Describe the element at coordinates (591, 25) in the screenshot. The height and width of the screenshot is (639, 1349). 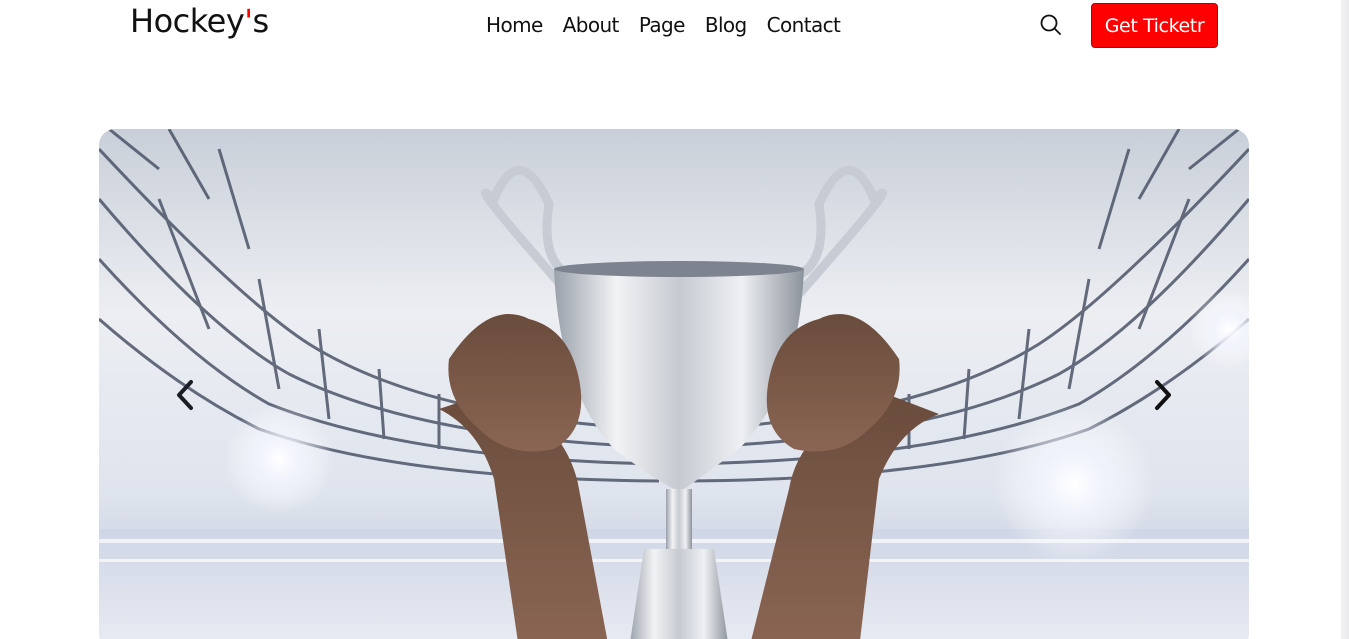
I see `nav-item-about: About` at that location.